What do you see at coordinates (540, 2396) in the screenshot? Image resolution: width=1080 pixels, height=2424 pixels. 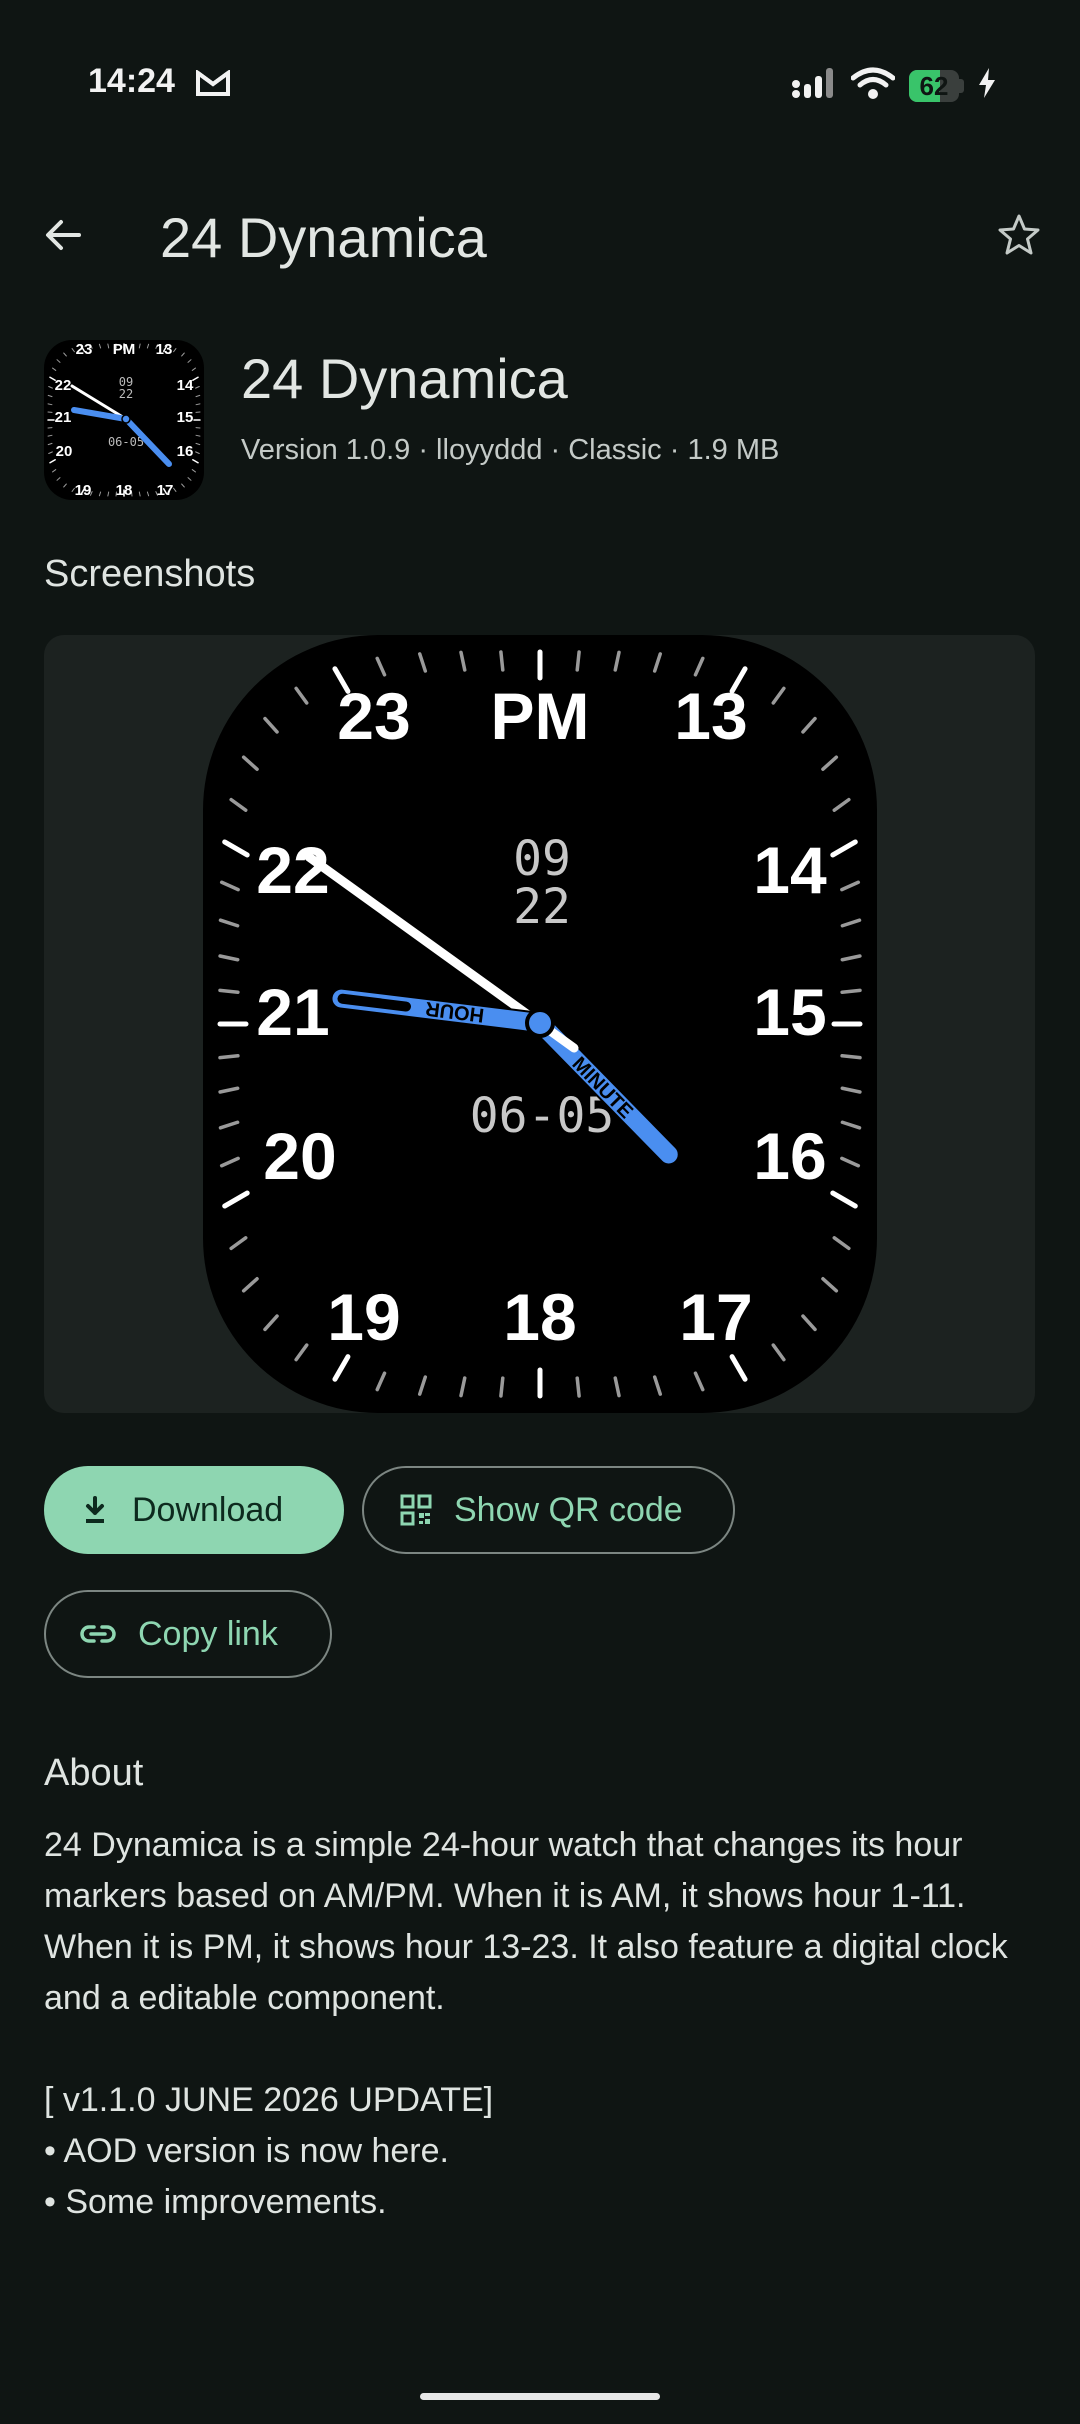 I see `home-indicator` at bounding box center [540, 2396].